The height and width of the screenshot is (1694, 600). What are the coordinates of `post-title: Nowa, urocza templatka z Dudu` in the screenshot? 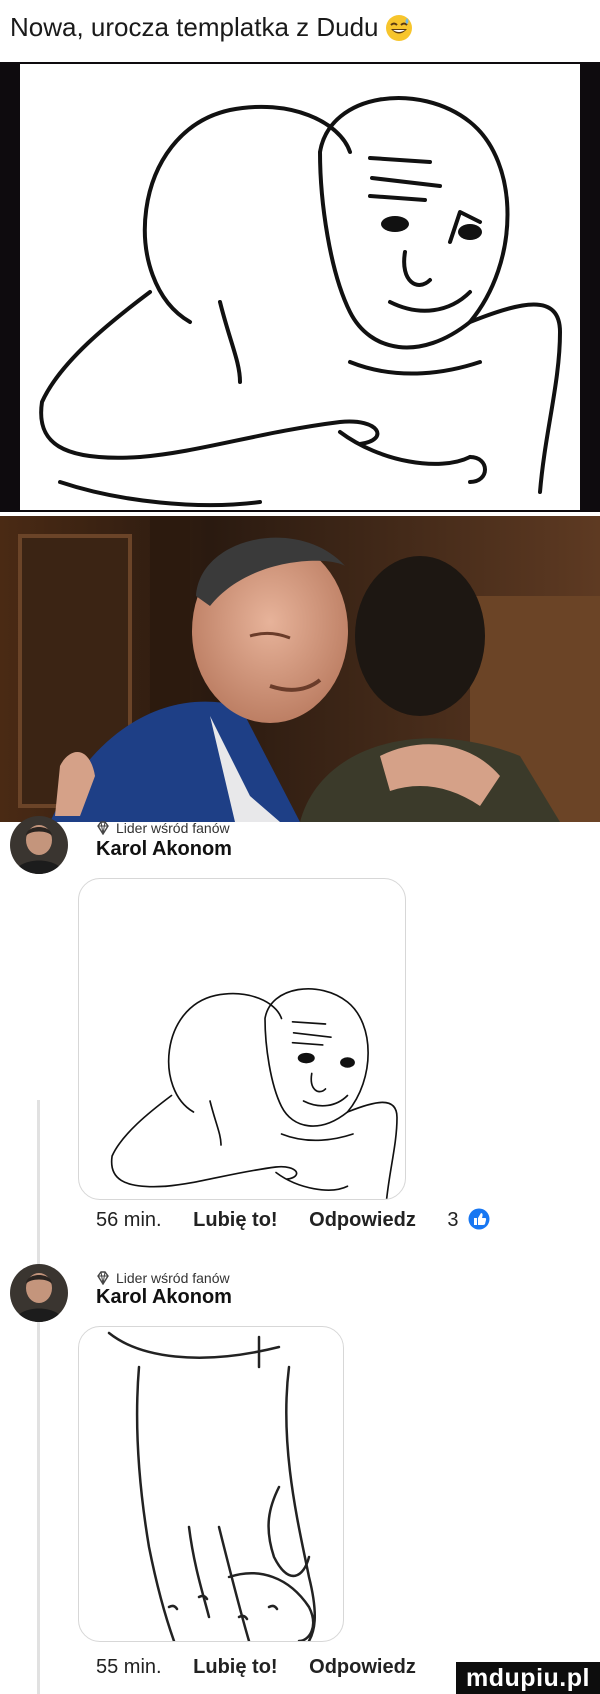 It's located at (211, 27).